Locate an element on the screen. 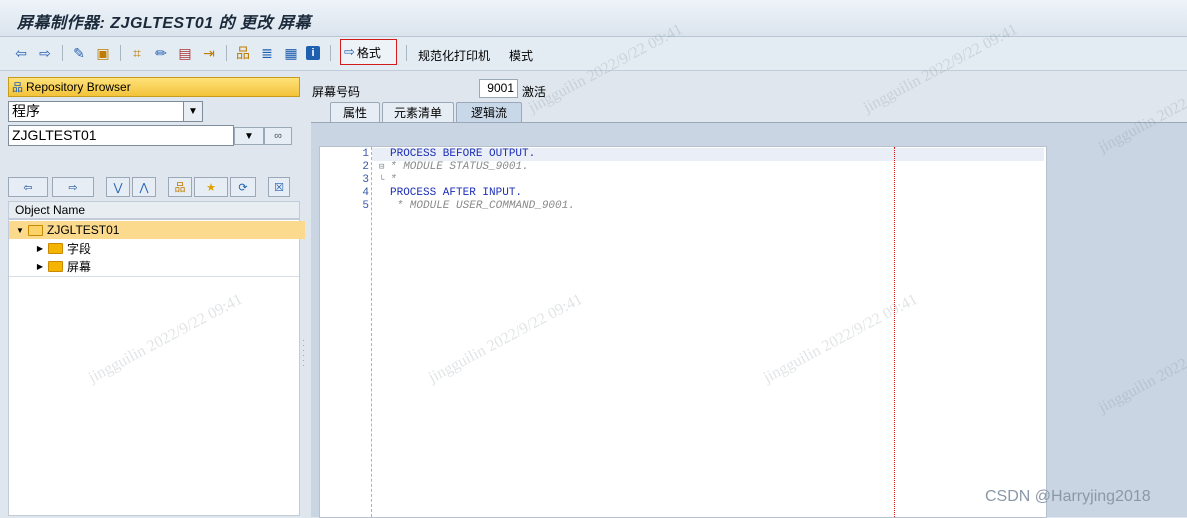 Image resolution: width=1187 pixels, height=518 pixels. window-title: 屏幕制作器: ZJGLTEST01 的 更改 屏幕 is located at coordinates (164, 23).